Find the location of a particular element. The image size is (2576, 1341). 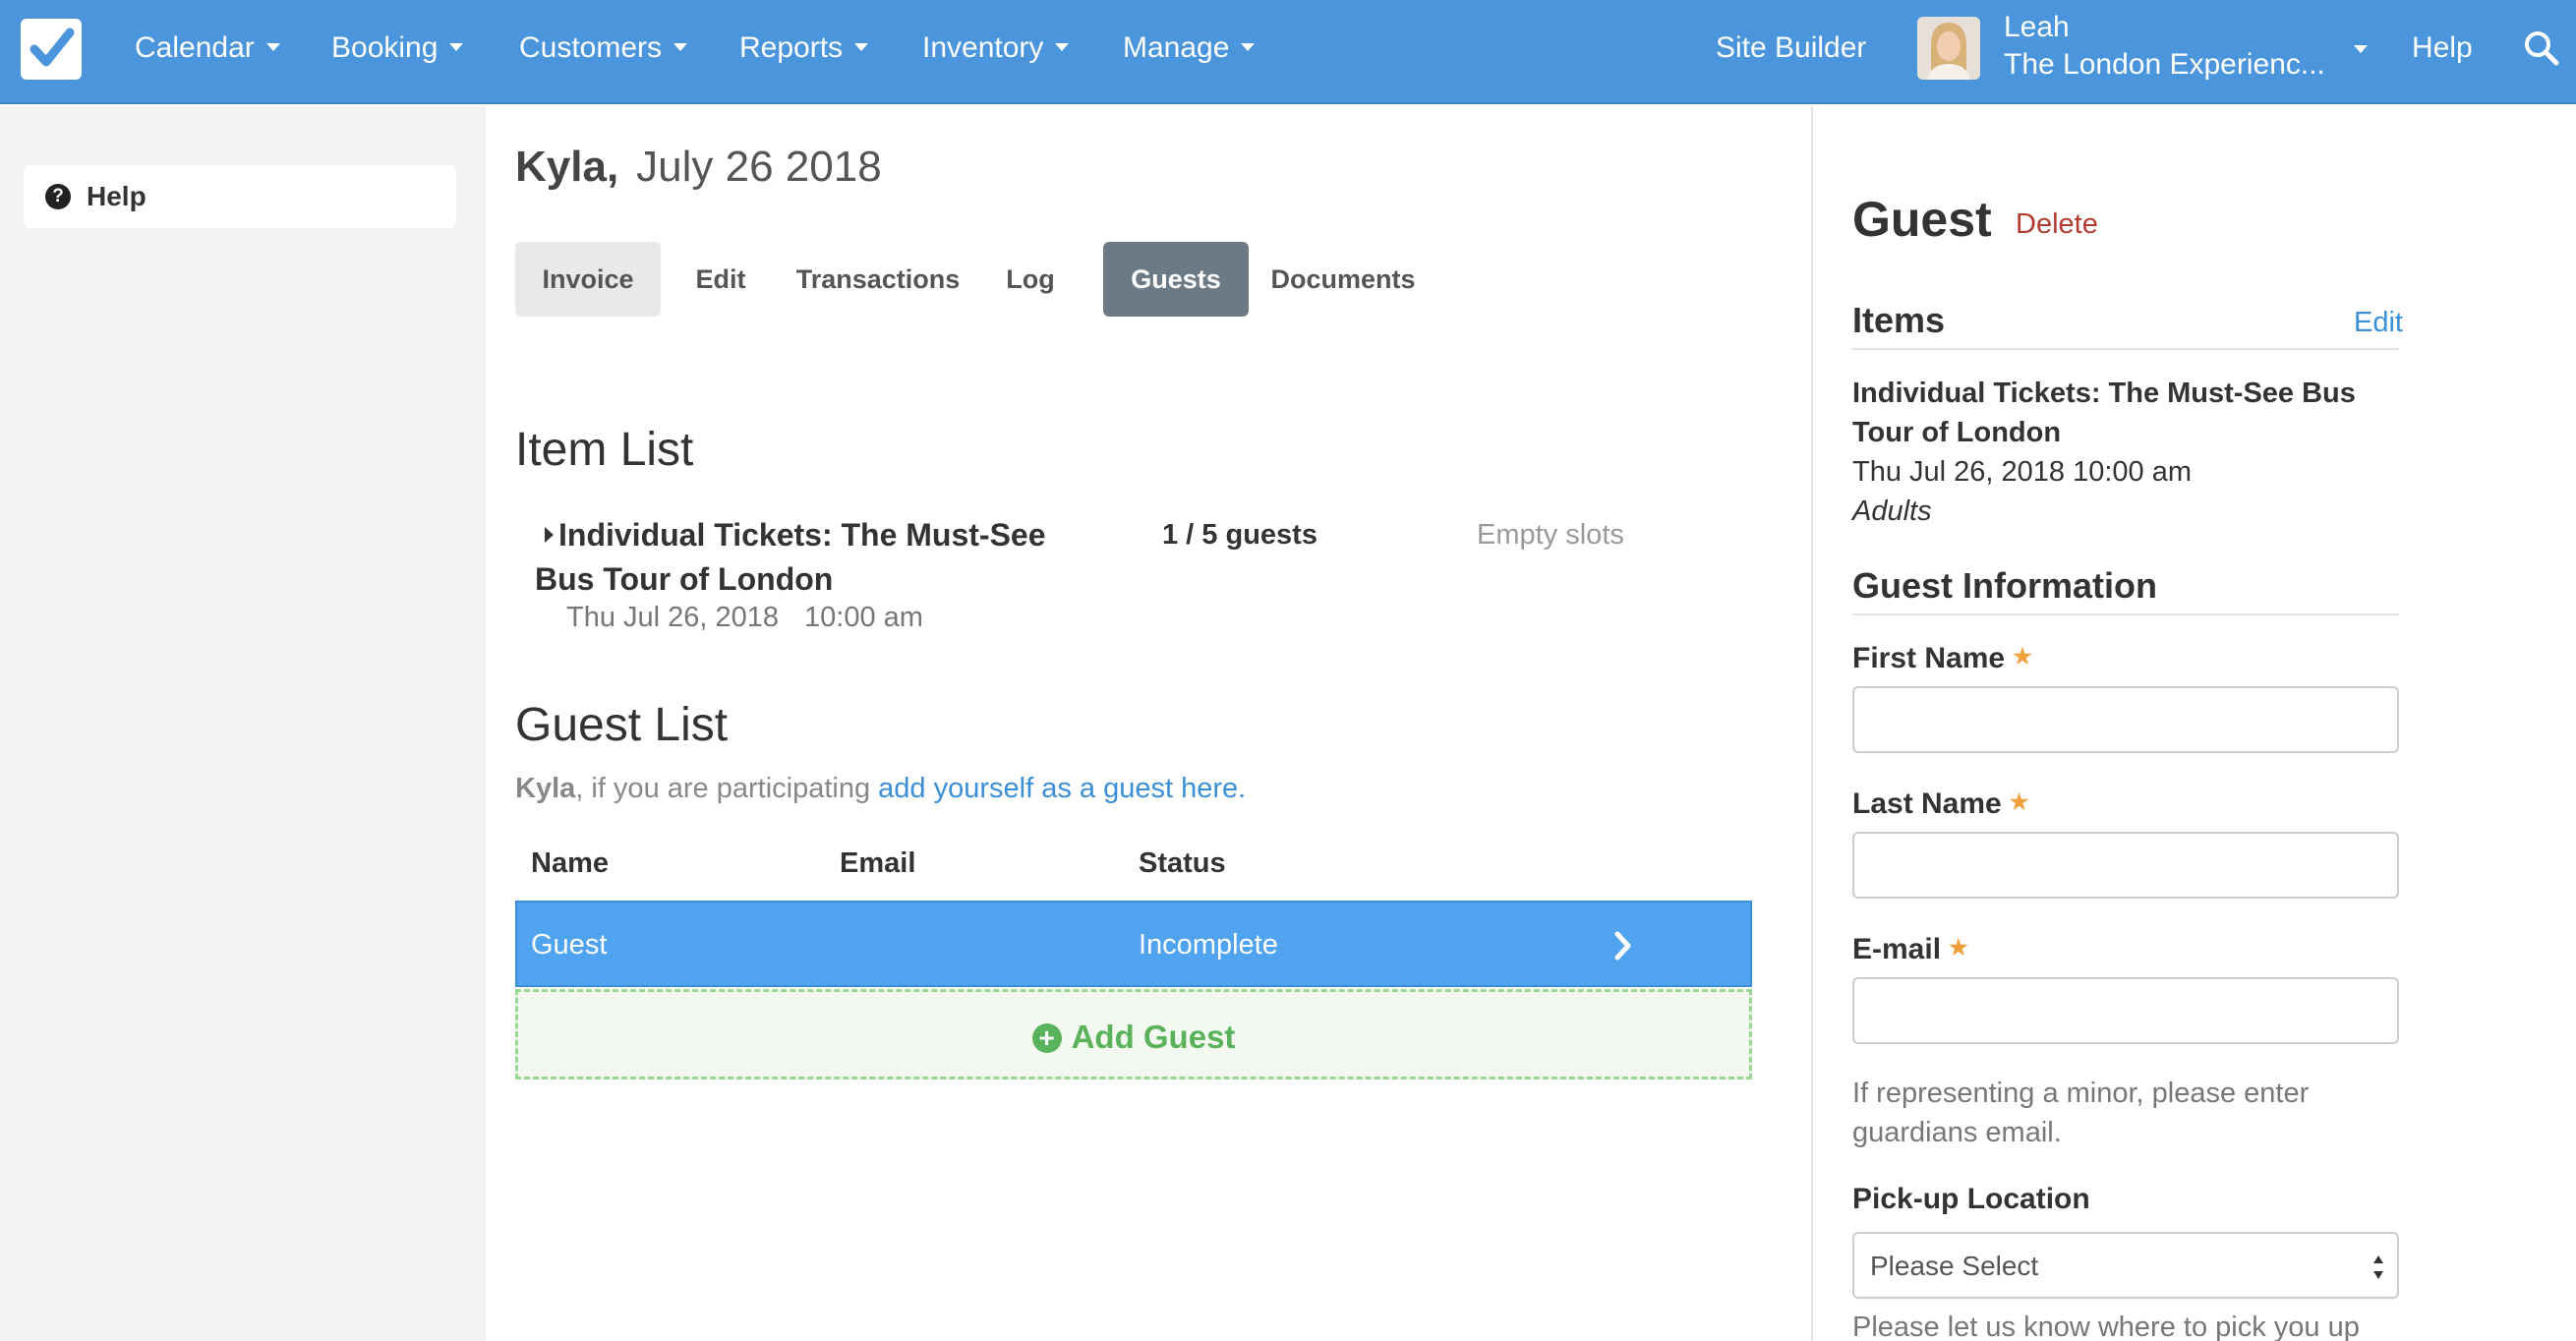

nav-booking: Booking is located at coordinates (397, 48).